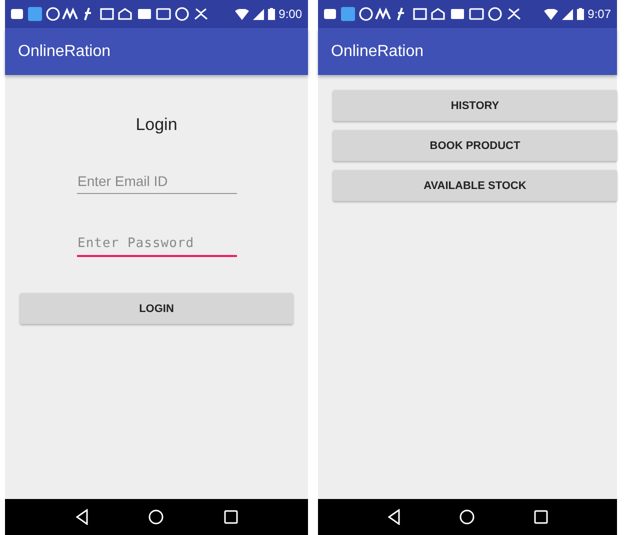 Image resolution: width=628 pixels, height=535 pixels. What do you see at coordinates (475, 105) in the screenshot?
I see `menu-button: HISTORY` at bounding box center [475, 105].